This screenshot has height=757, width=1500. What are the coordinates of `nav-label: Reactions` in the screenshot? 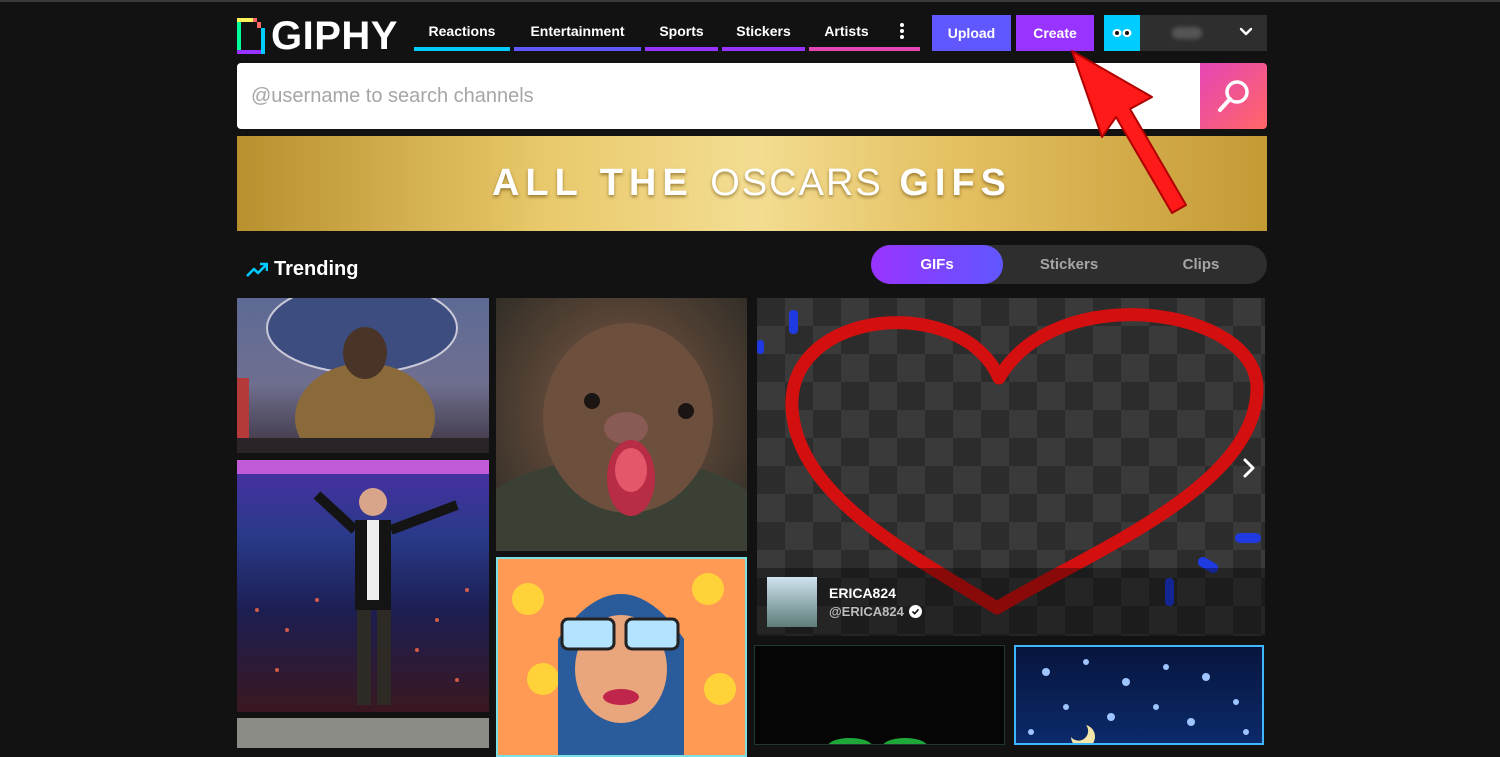 It's located at (462, 31).